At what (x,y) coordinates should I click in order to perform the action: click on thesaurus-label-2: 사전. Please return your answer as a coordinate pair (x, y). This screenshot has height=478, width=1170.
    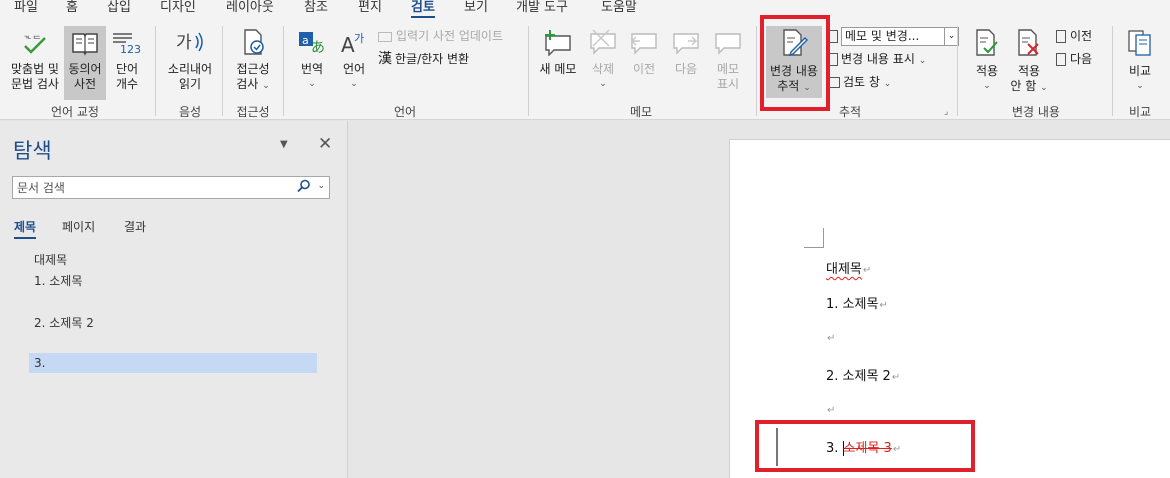
    Looking at the image, I should click on (85, 84).